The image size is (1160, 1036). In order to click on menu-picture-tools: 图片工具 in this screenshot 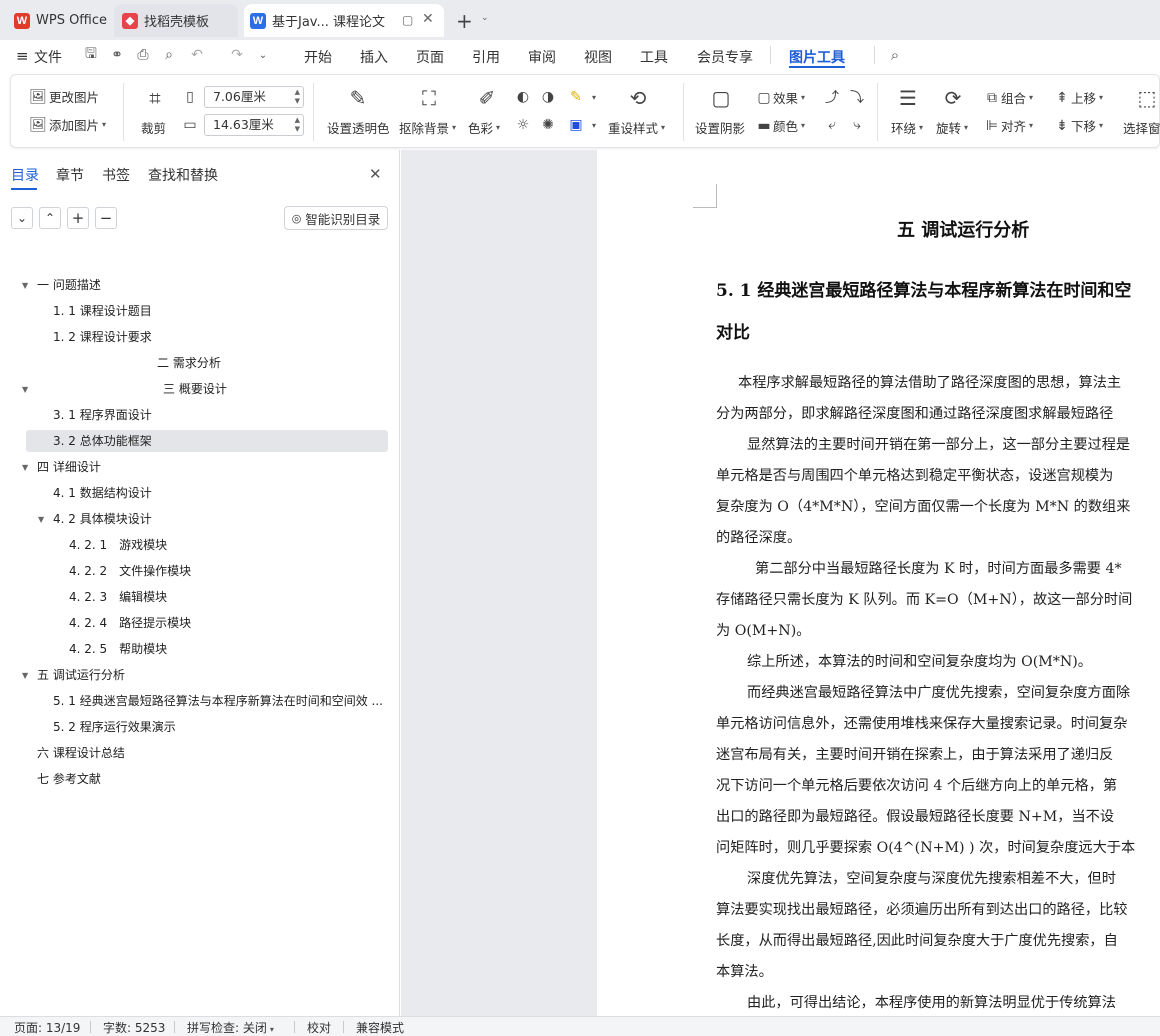, I will do `click(817, 57)`.